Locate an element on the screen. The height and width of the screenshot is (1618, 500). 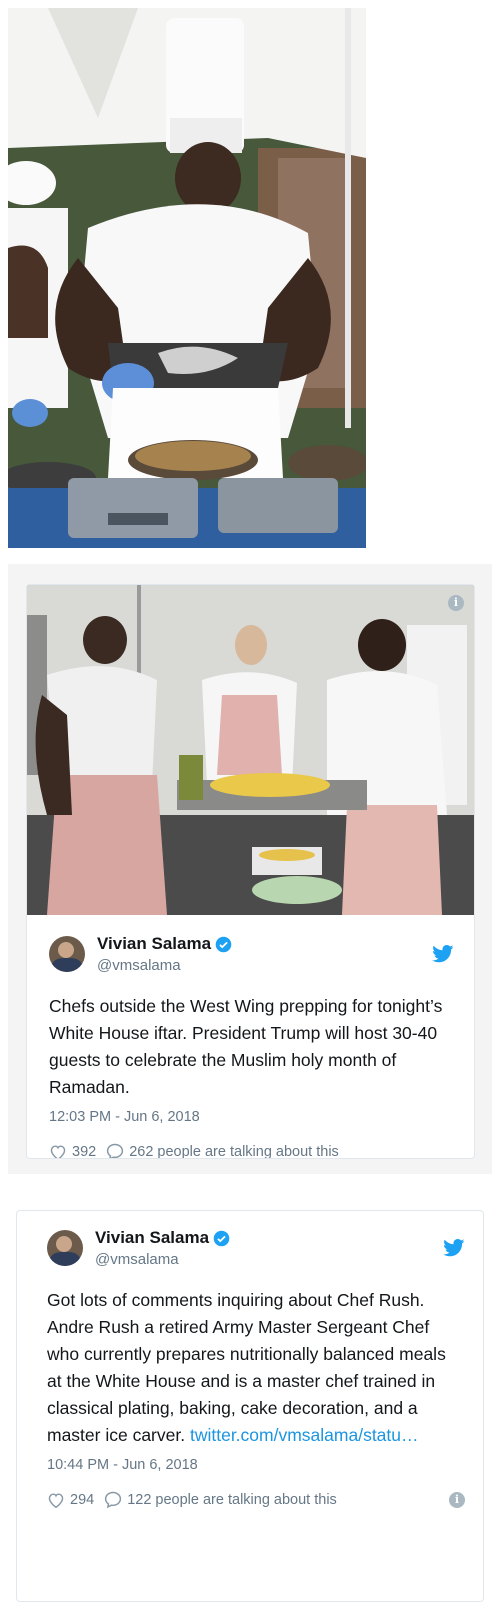
reply-button: 122 people are talking about this is located at coordinates (220, 1499).